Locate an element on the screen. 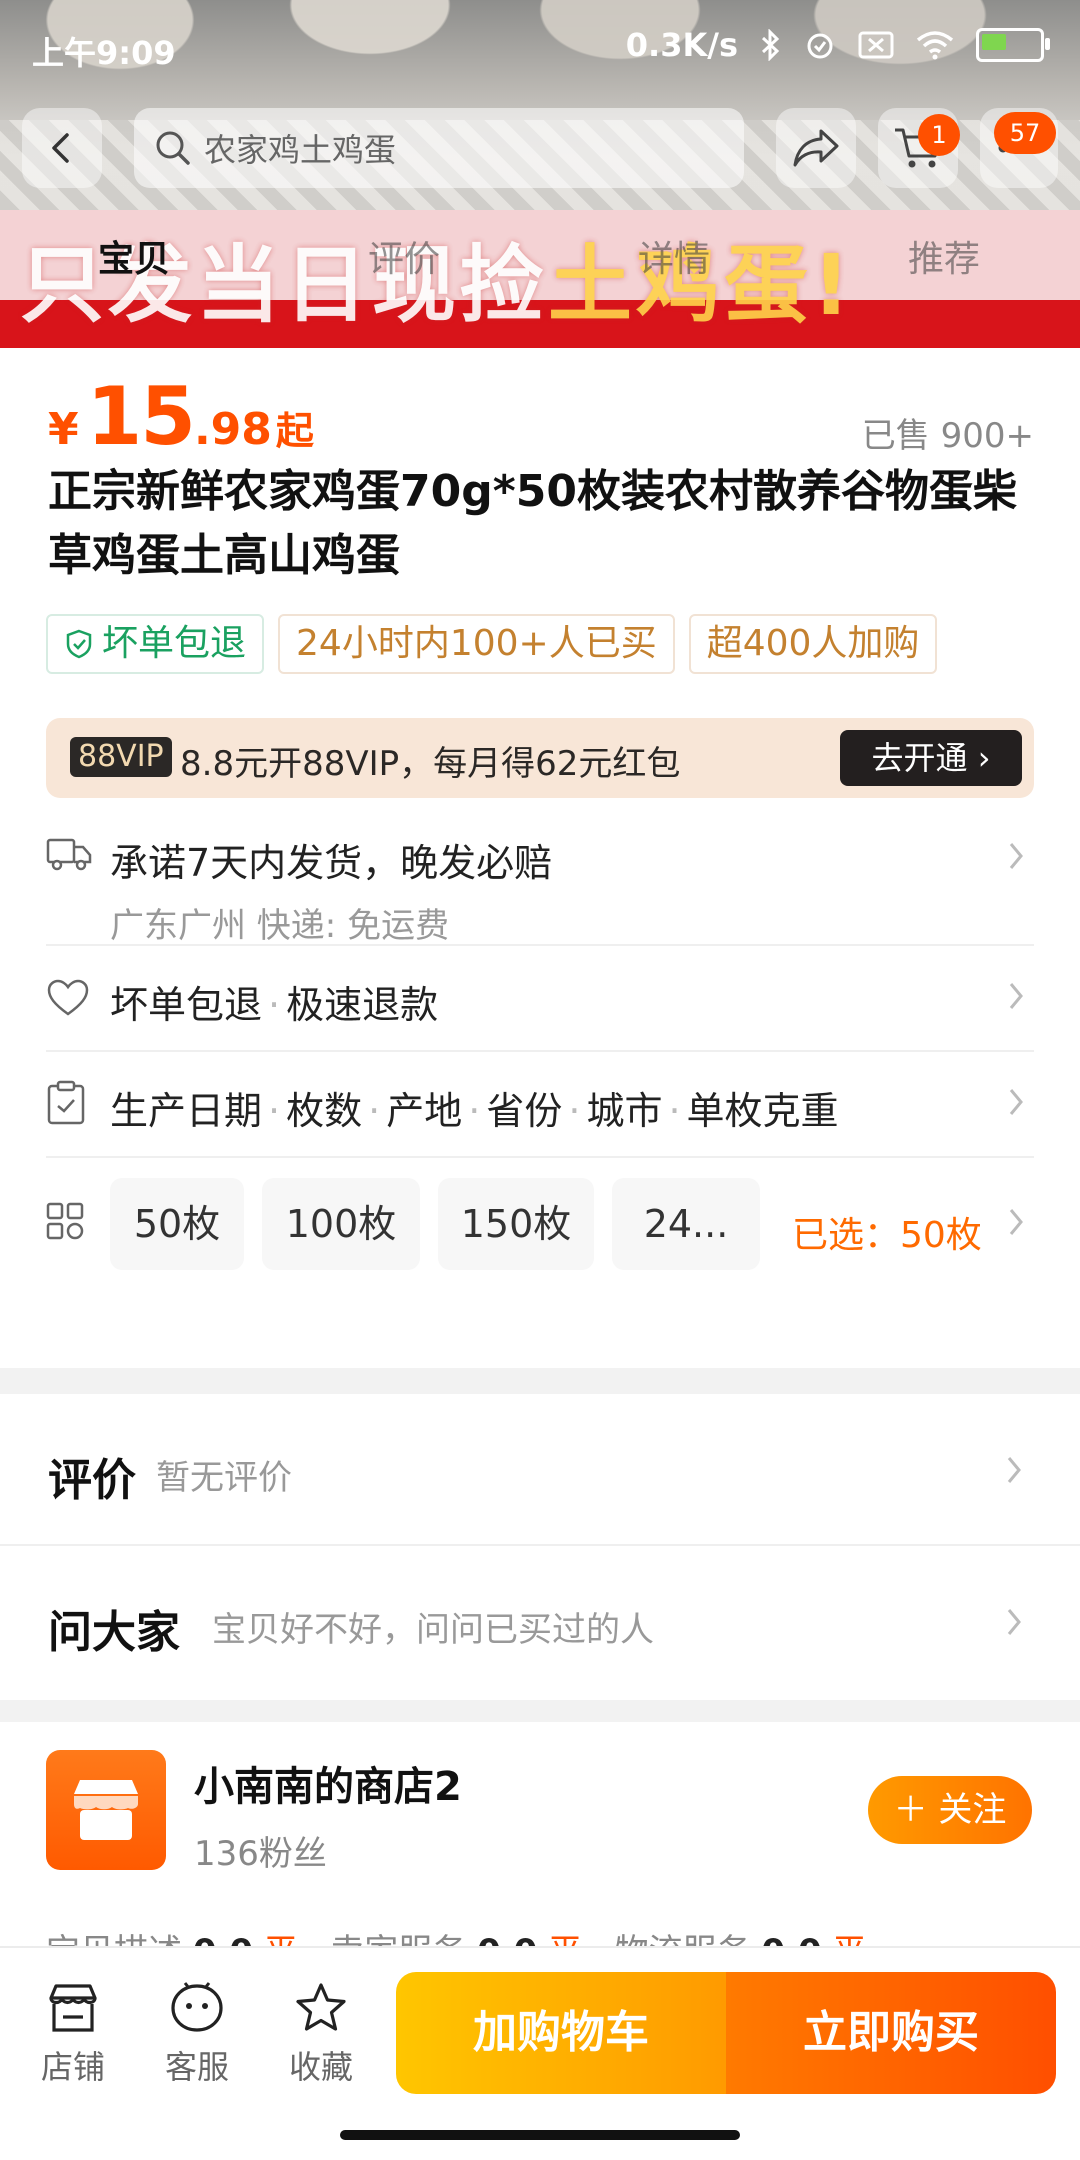 This screenshot has height=2160, width=1080. store-button: 店铺 is located at coordinates (73, 2035).